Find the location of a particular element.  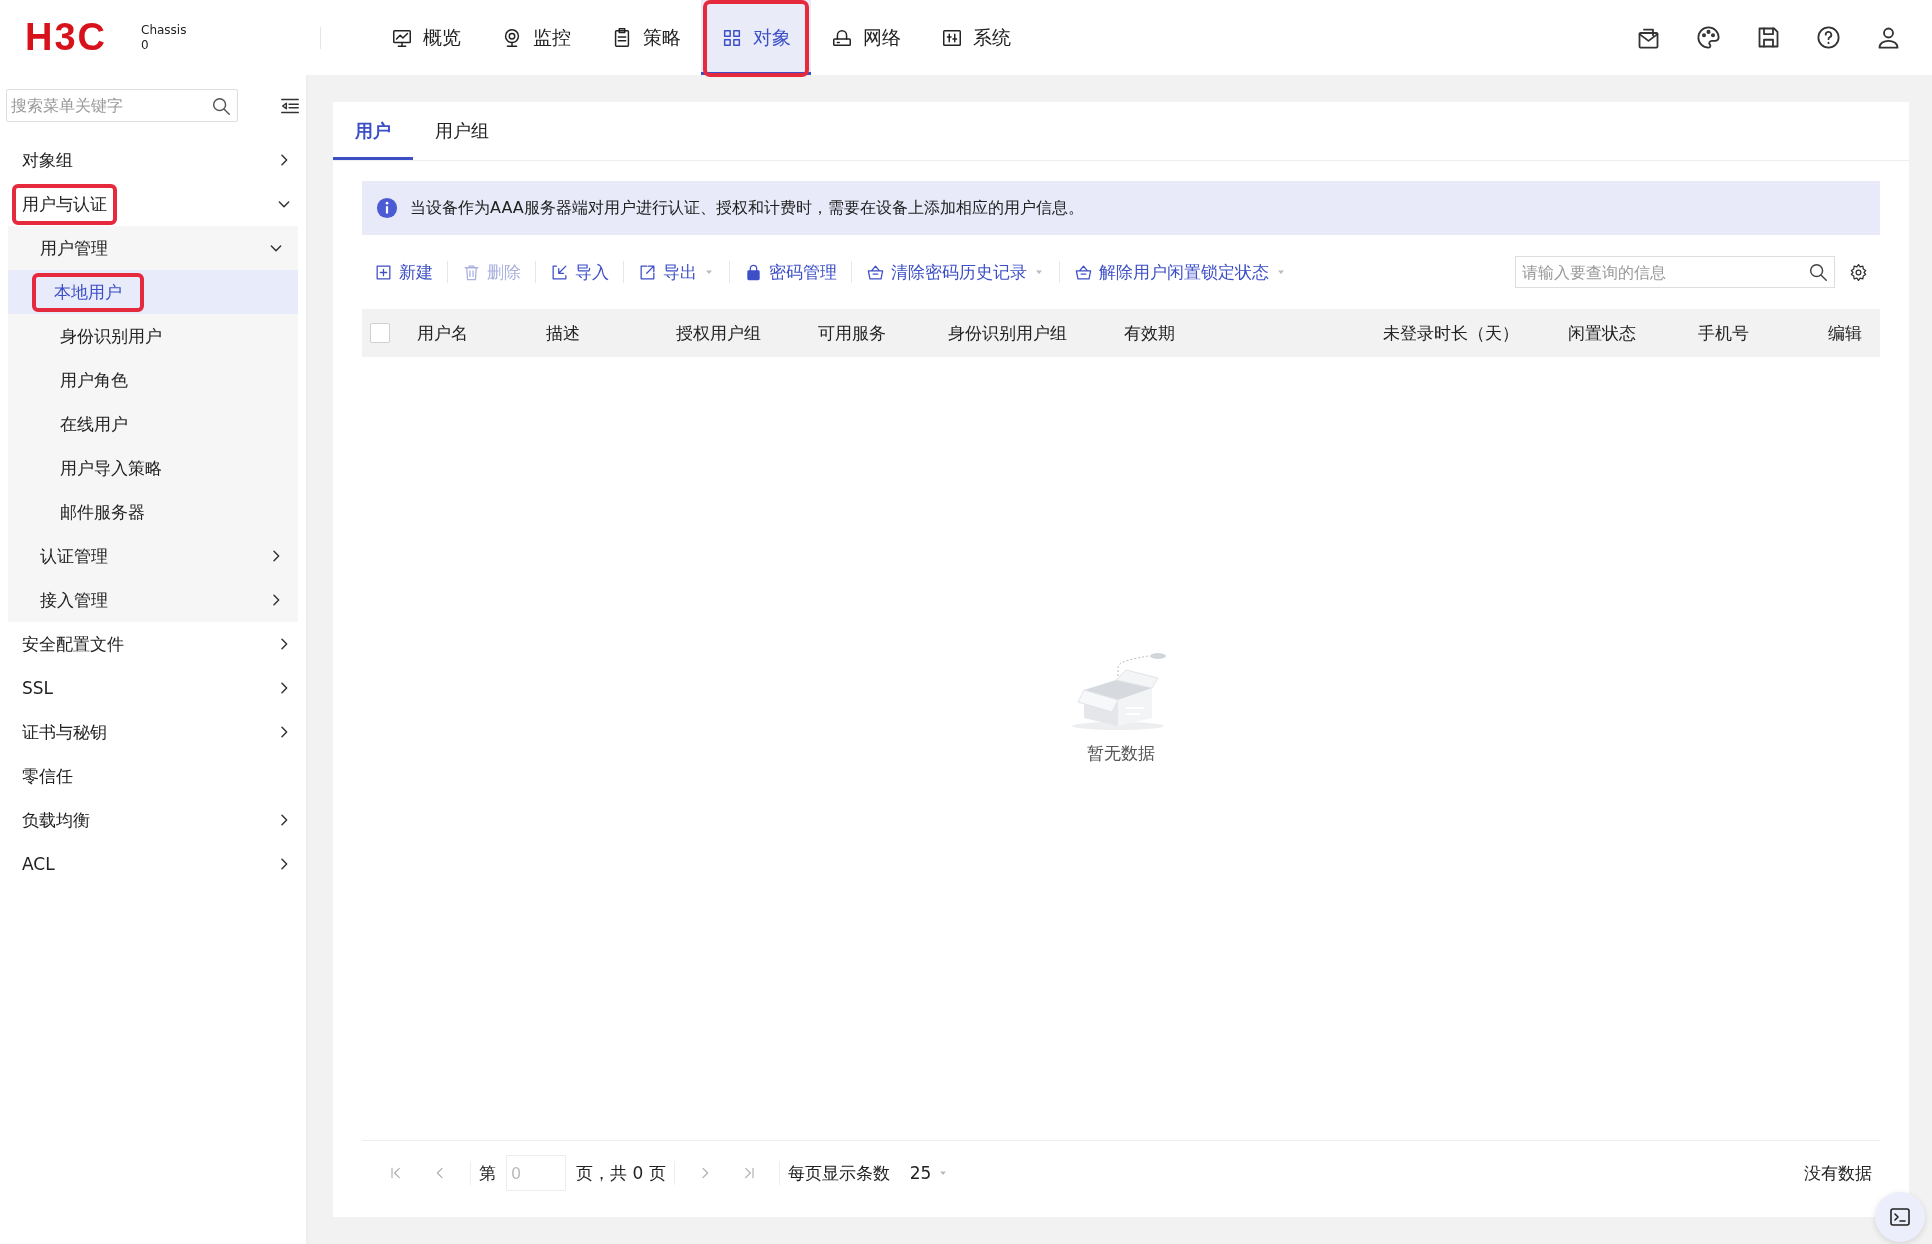

menu-item-label: SSL is located at coordinates (38, 688).